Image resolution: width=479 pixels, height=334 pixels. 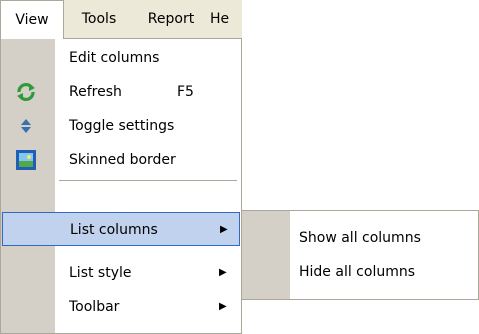 I want to click on submenu-item-hide-all-columns: Hide all columns, so click(x=360, y=272).